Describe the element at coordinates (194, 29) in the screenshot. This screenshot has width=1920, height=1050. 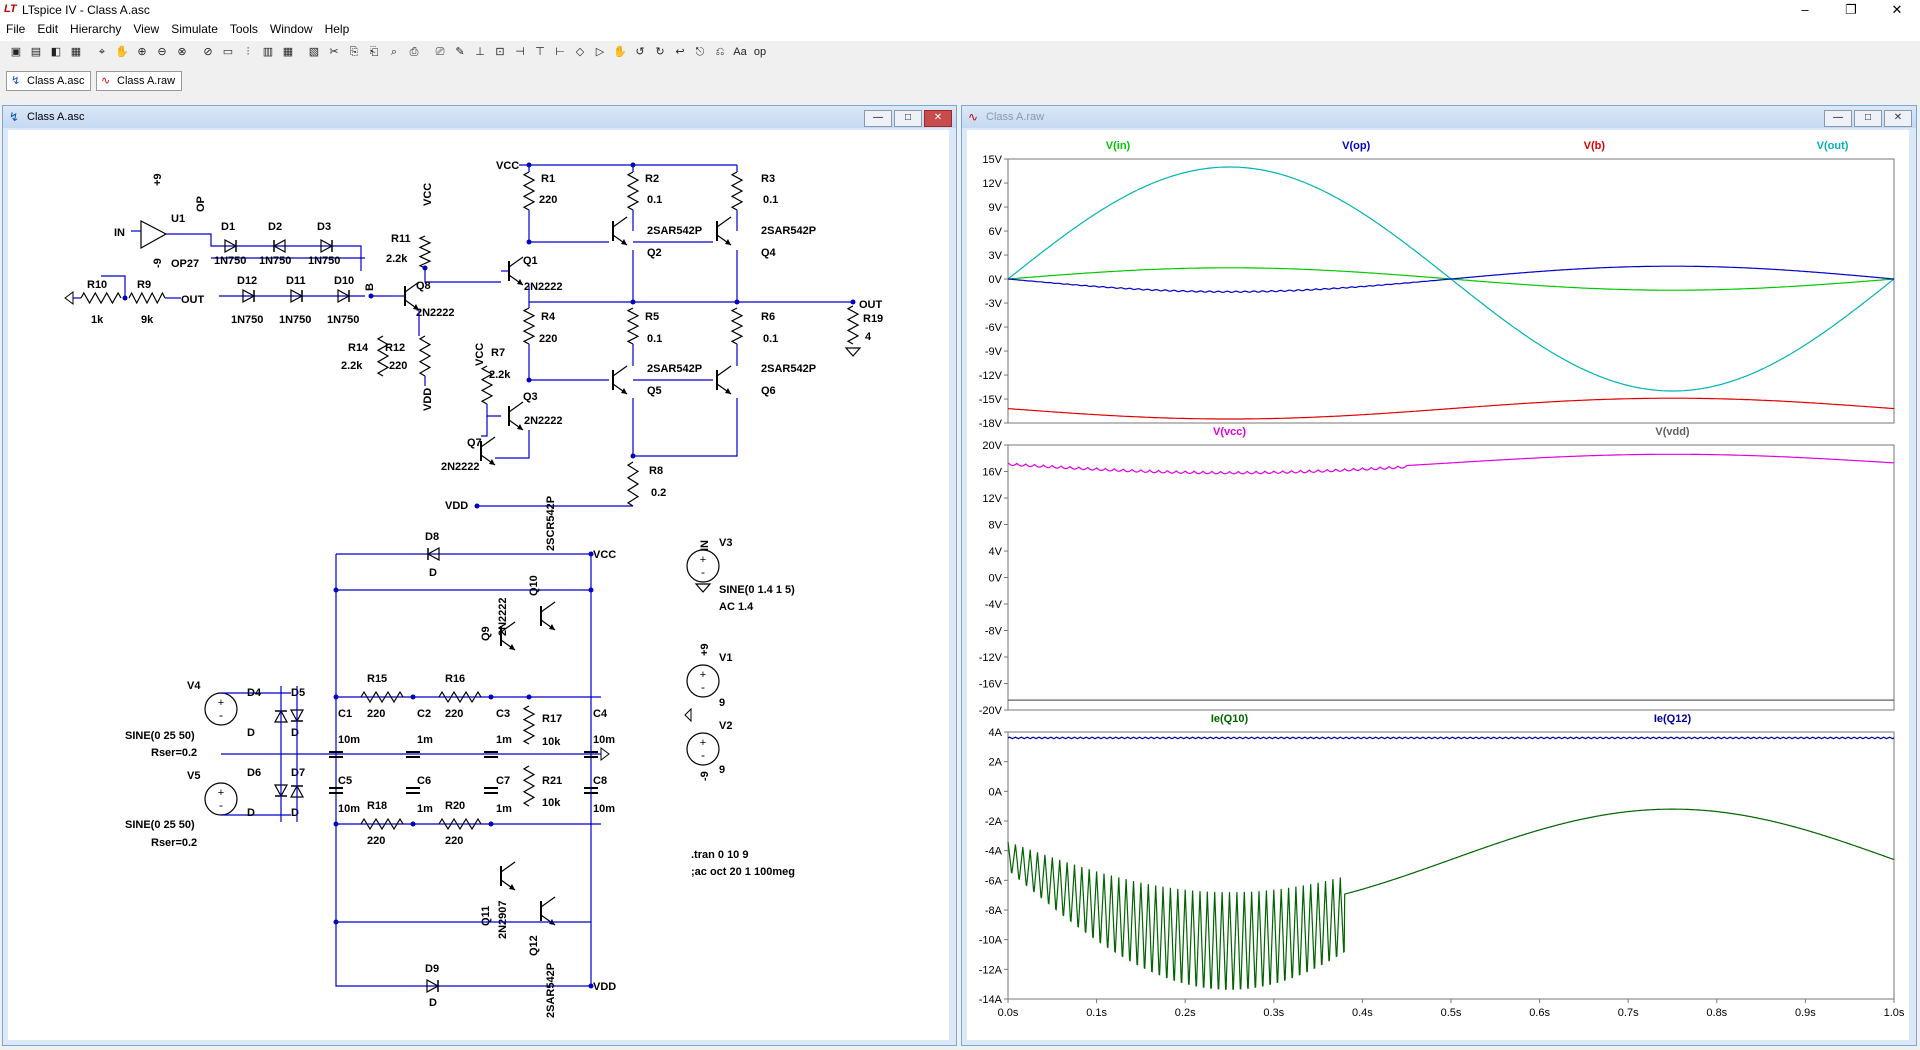
I see `menu-simulate: Simulate` at that location.